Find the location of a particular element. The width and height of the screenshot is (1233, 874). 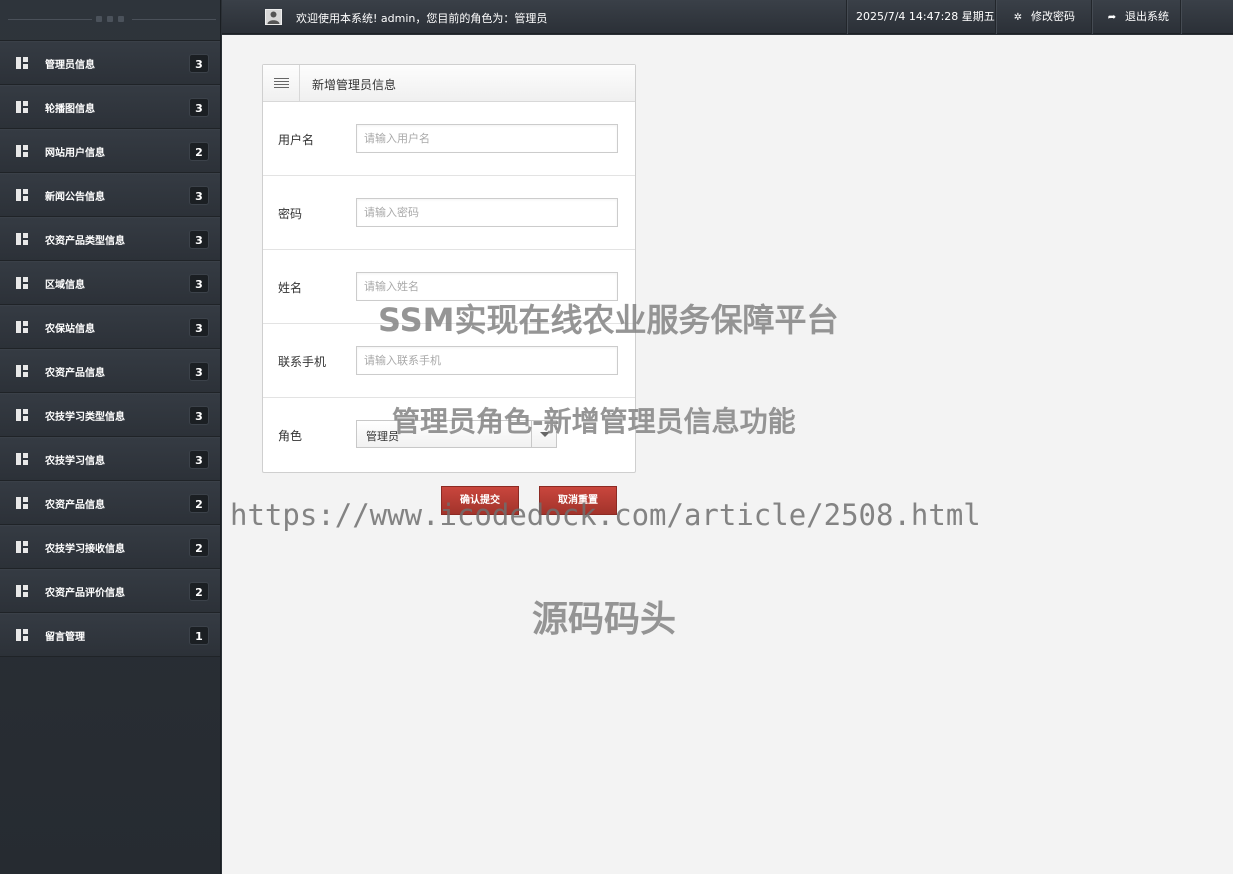

sidebar-item-label: 新闻公告信息 is located at coordinates (75, 197).